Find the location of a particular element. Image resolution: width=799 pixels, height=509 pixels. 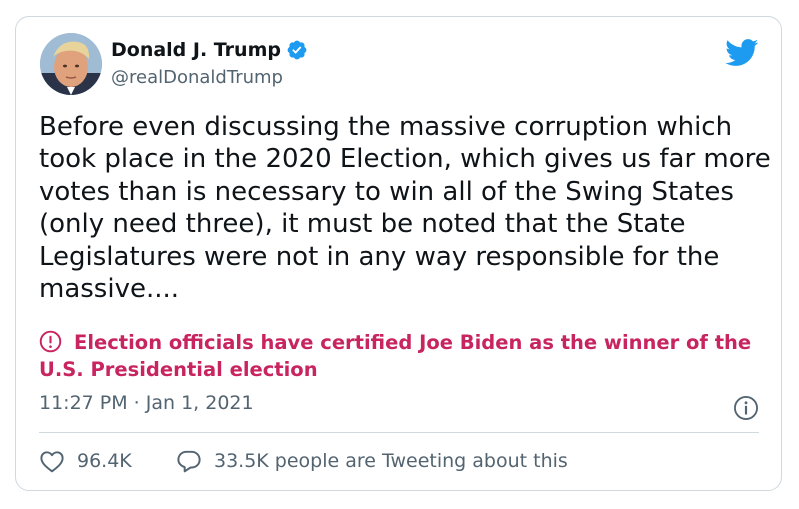

exclamation-circle-icon is located at coordinates (50, 341).